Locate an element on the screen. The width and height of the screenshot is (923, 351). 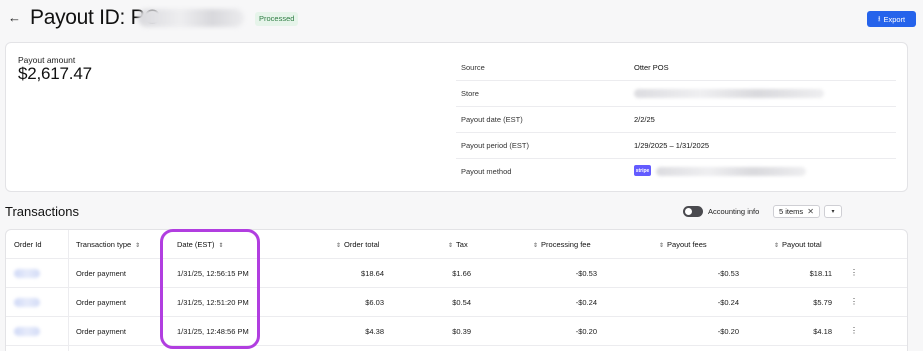
page-header: ← Payout ID: PO- Processed ⭳ Export is located at coordinates (461, 19).